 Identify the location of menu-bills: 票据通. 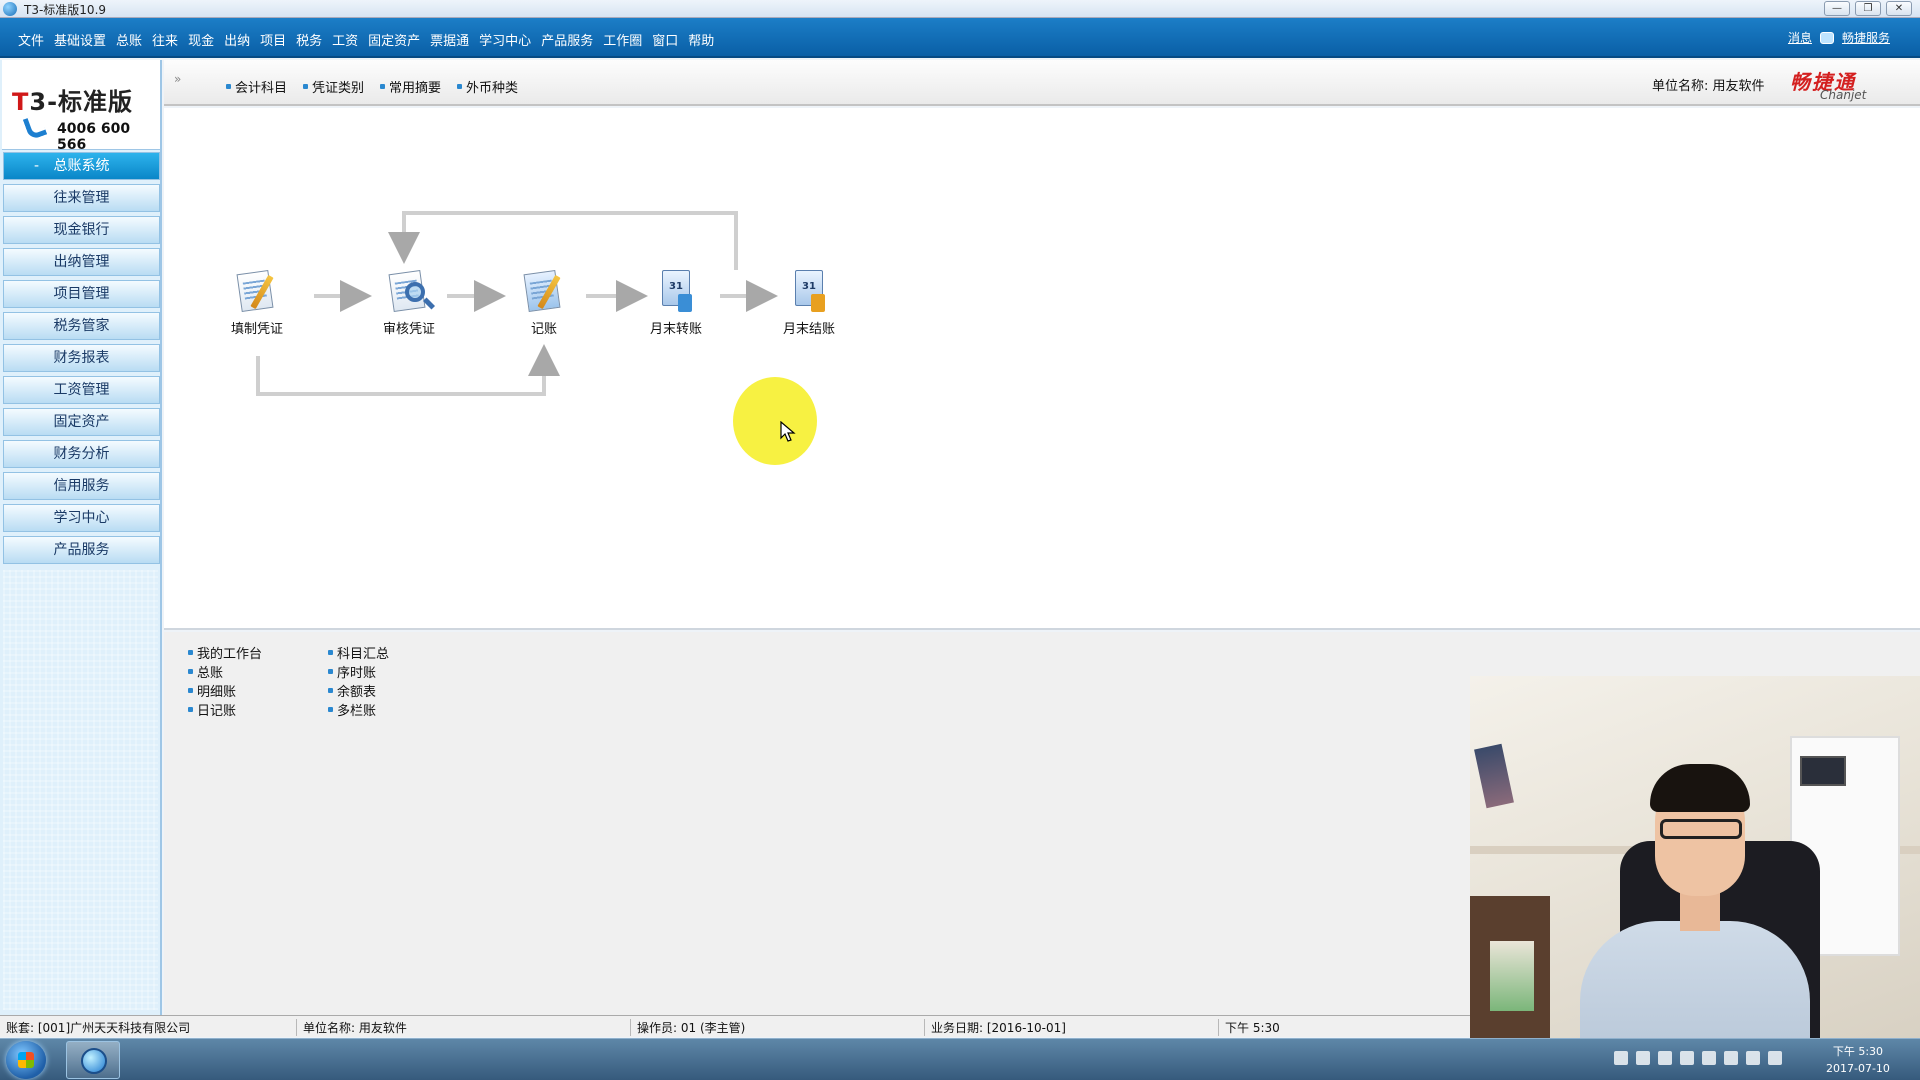
(449, 39).